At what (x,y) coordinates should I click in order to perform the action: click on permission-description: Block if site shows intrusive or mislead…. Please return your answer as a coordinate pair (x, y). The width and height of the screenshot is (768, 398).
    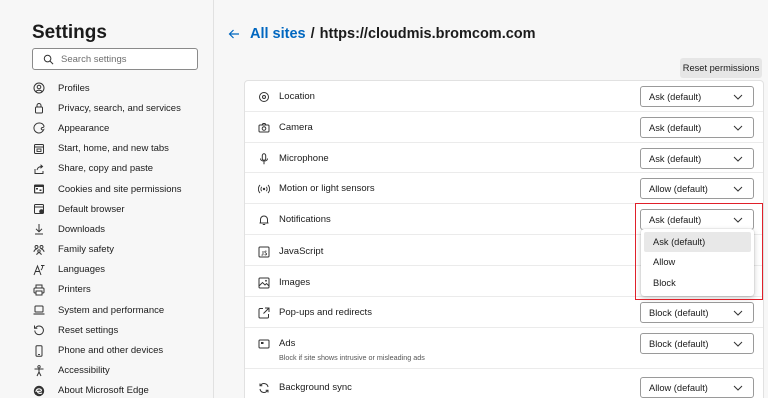
    Looking at the image, I should click on (352, 357).